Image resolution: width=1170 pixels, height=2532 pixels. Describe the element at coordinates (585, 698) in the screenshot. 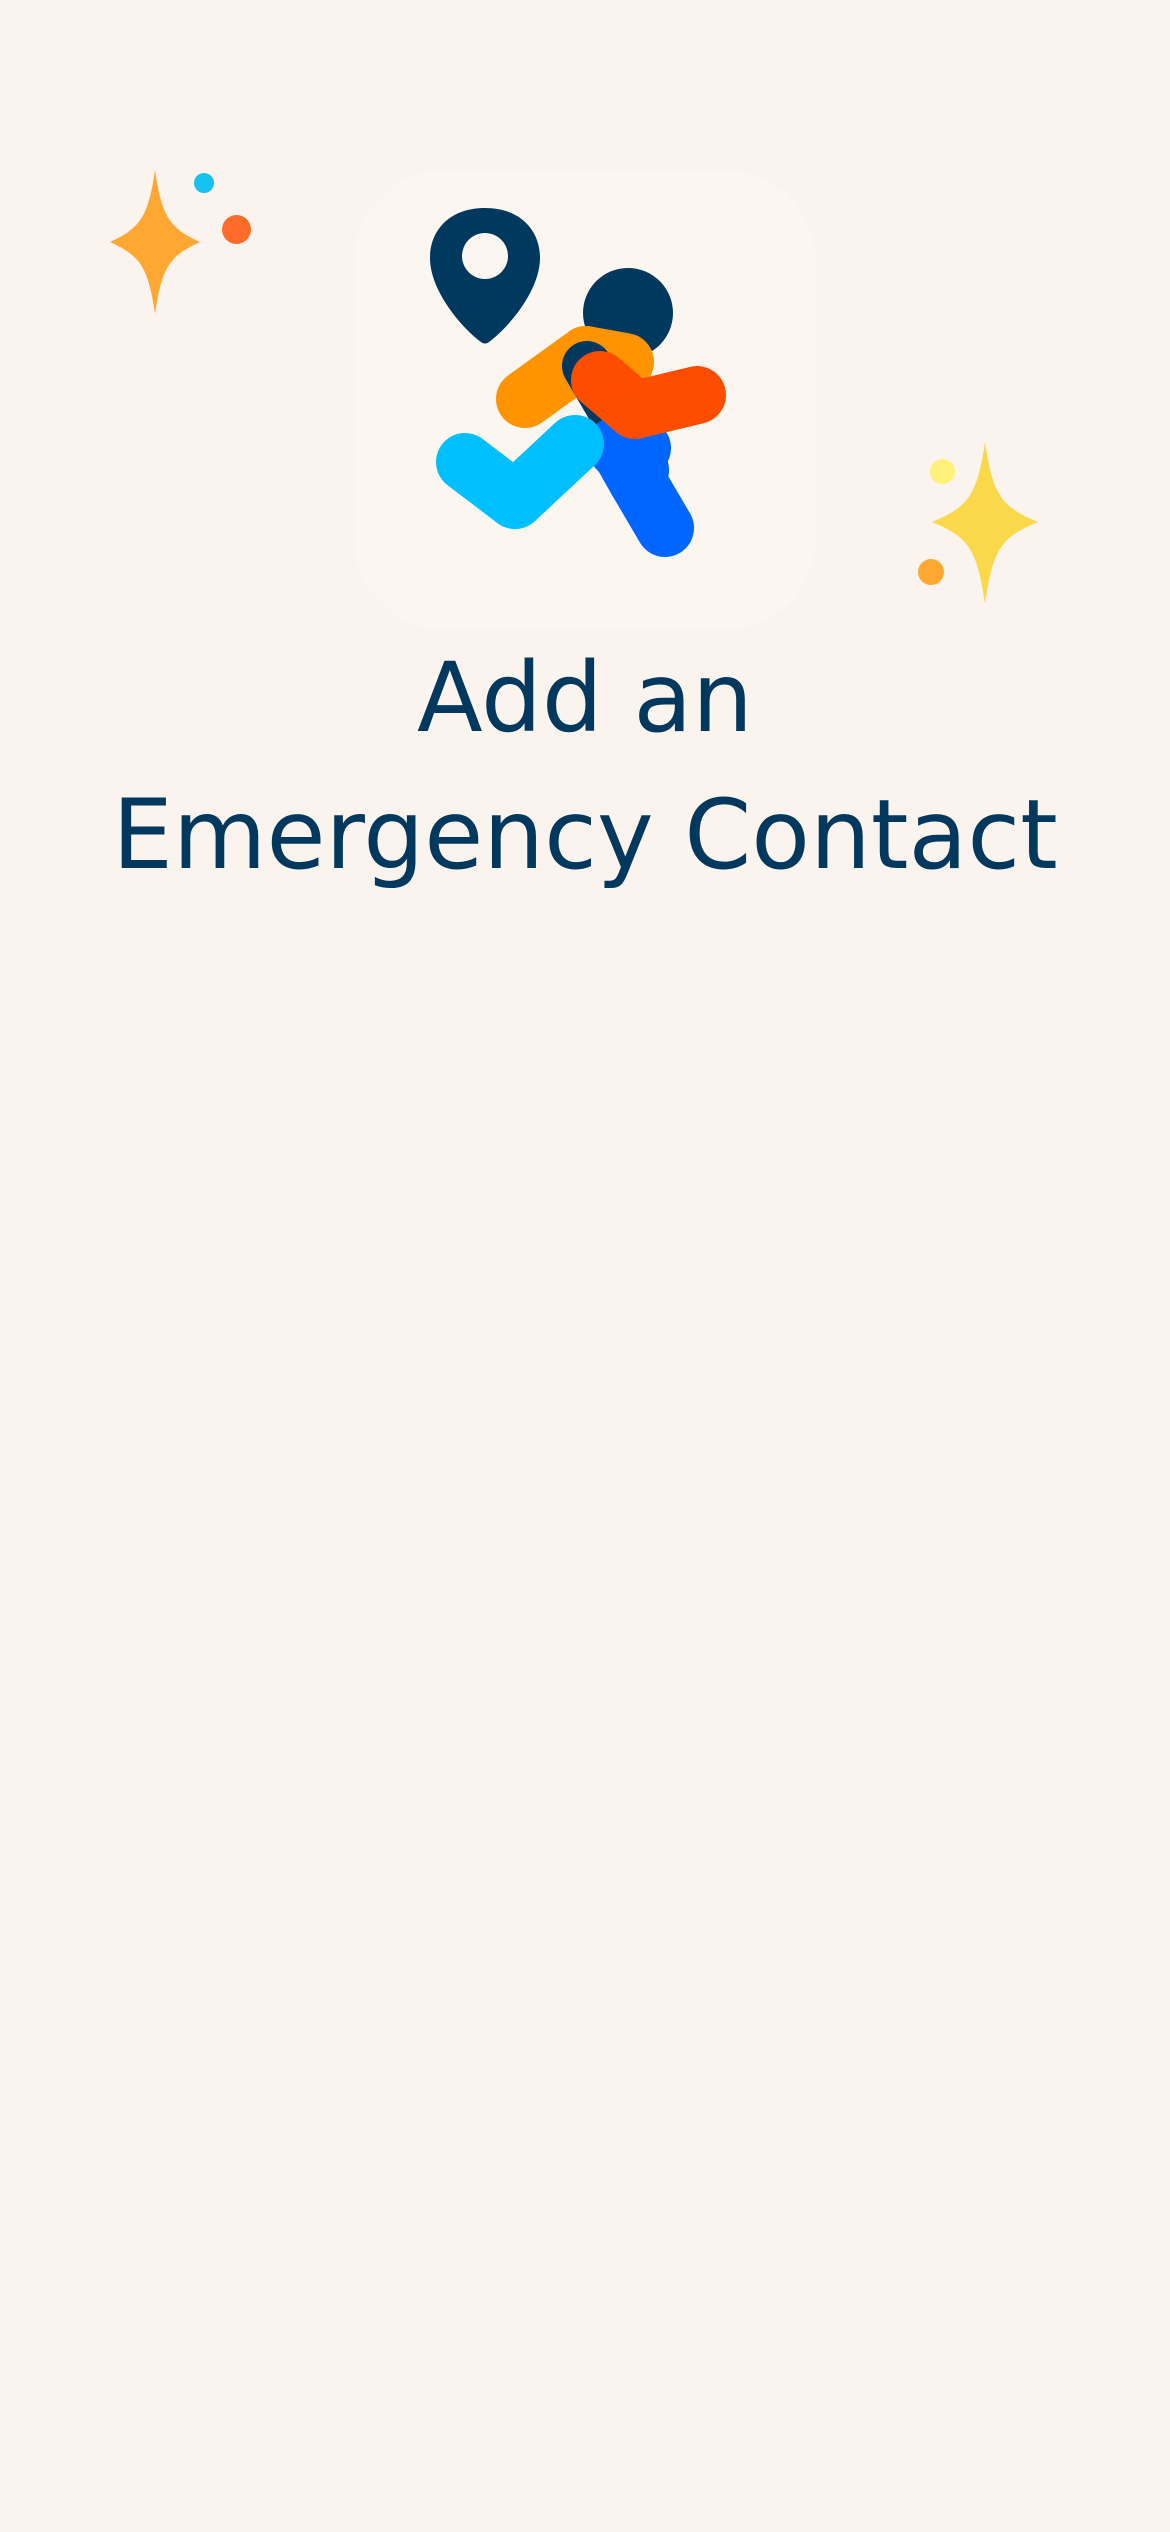

I see `title-line-1: Add an` at that location.